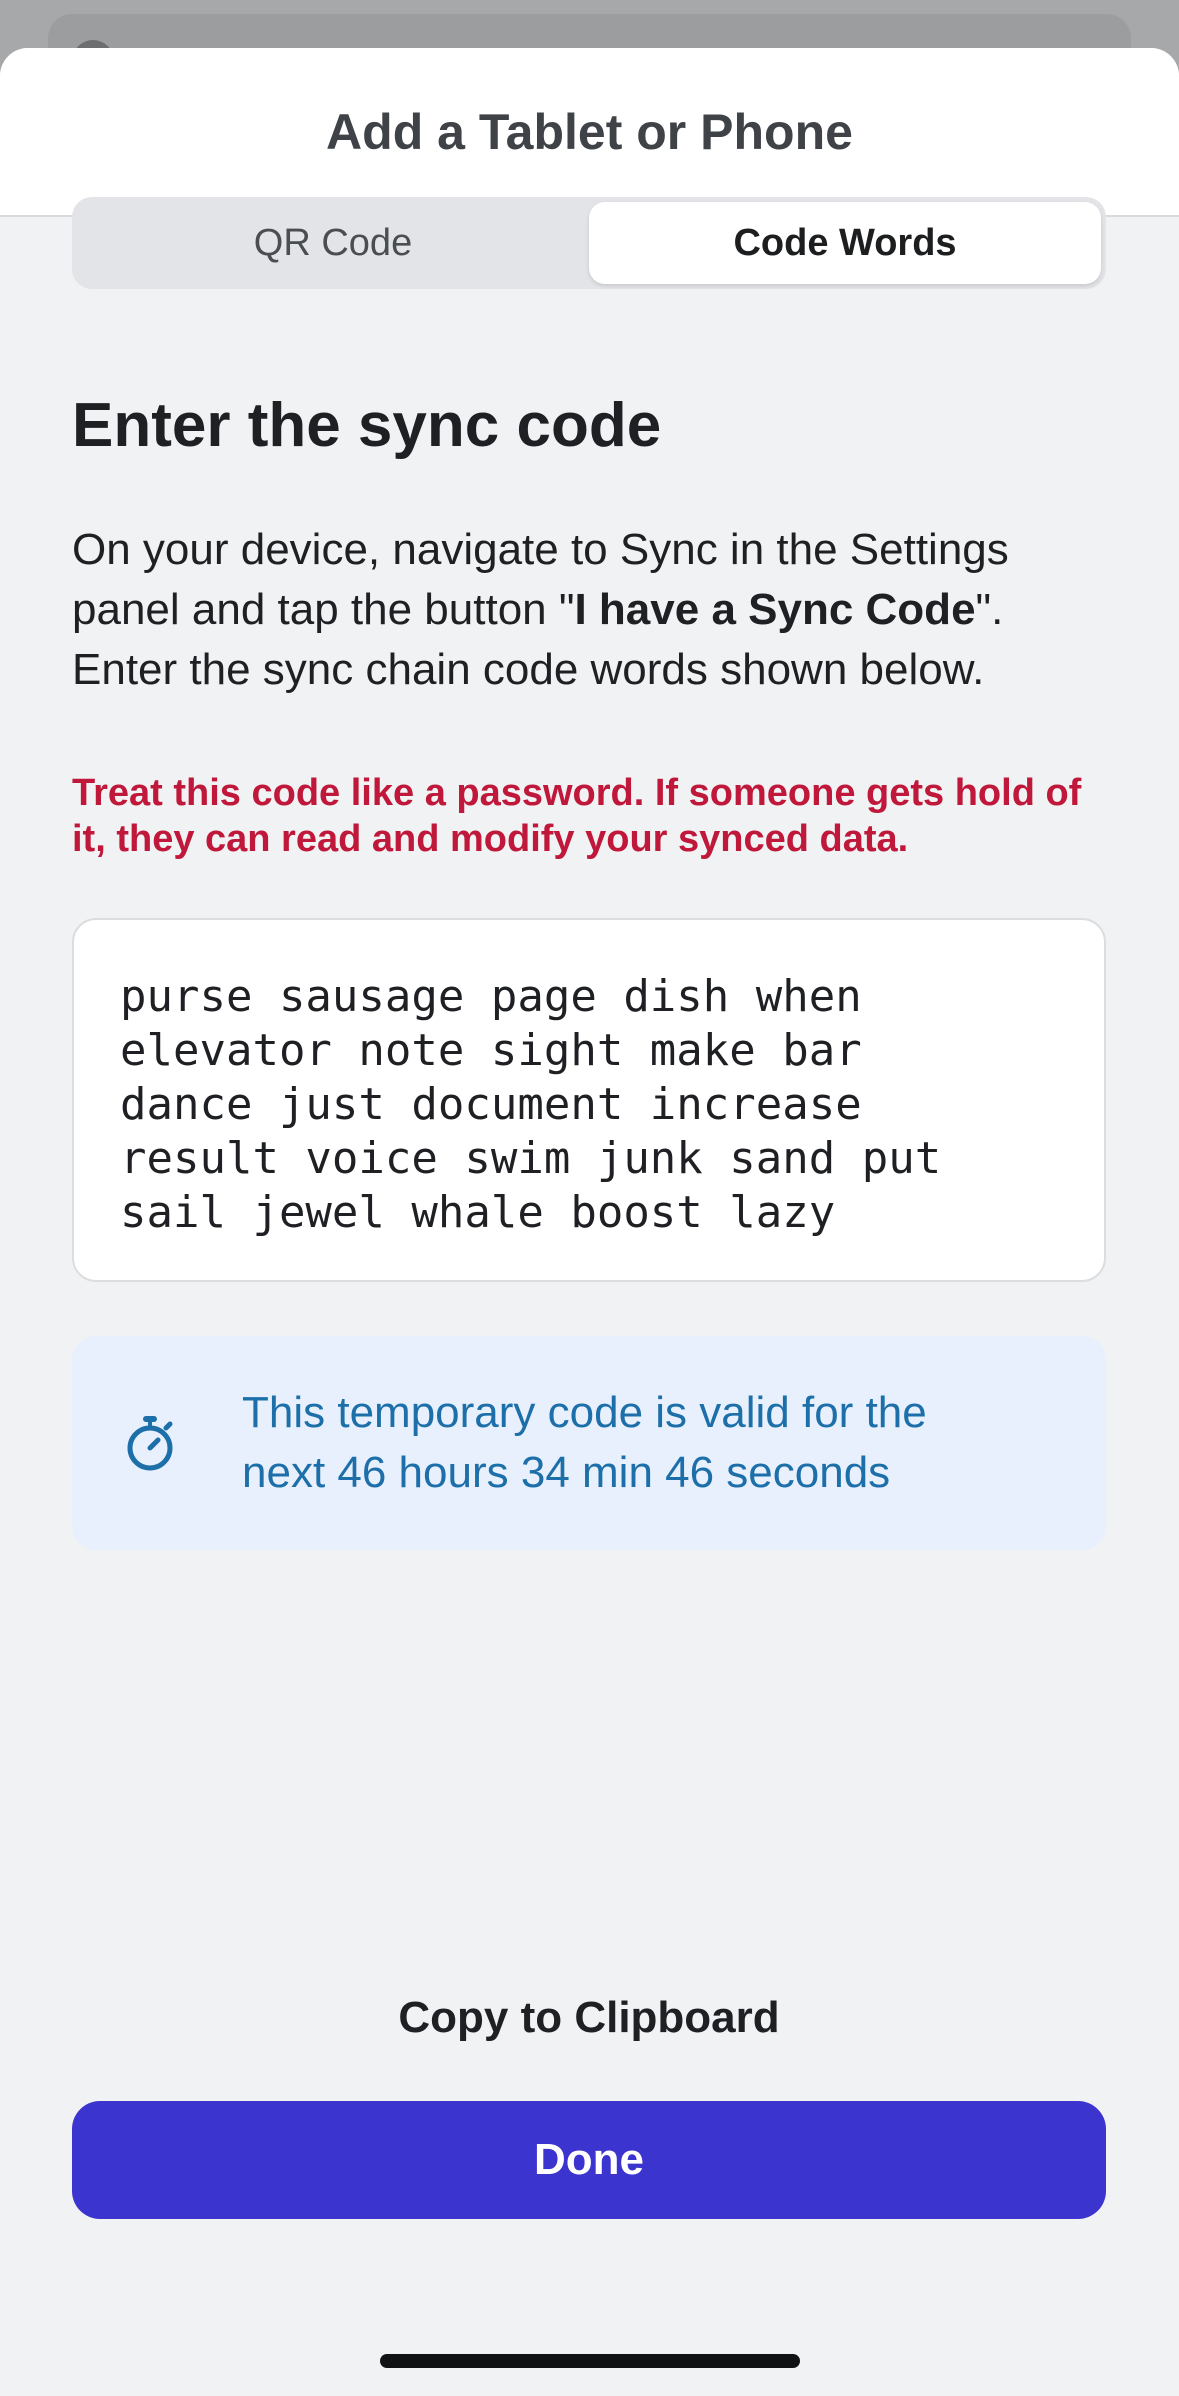 The width and height of the screenshot is (1179, 2396). Describe the element at coordinates (150, 1443) in the screenshot. I see `stopwatch-icon` at that location.